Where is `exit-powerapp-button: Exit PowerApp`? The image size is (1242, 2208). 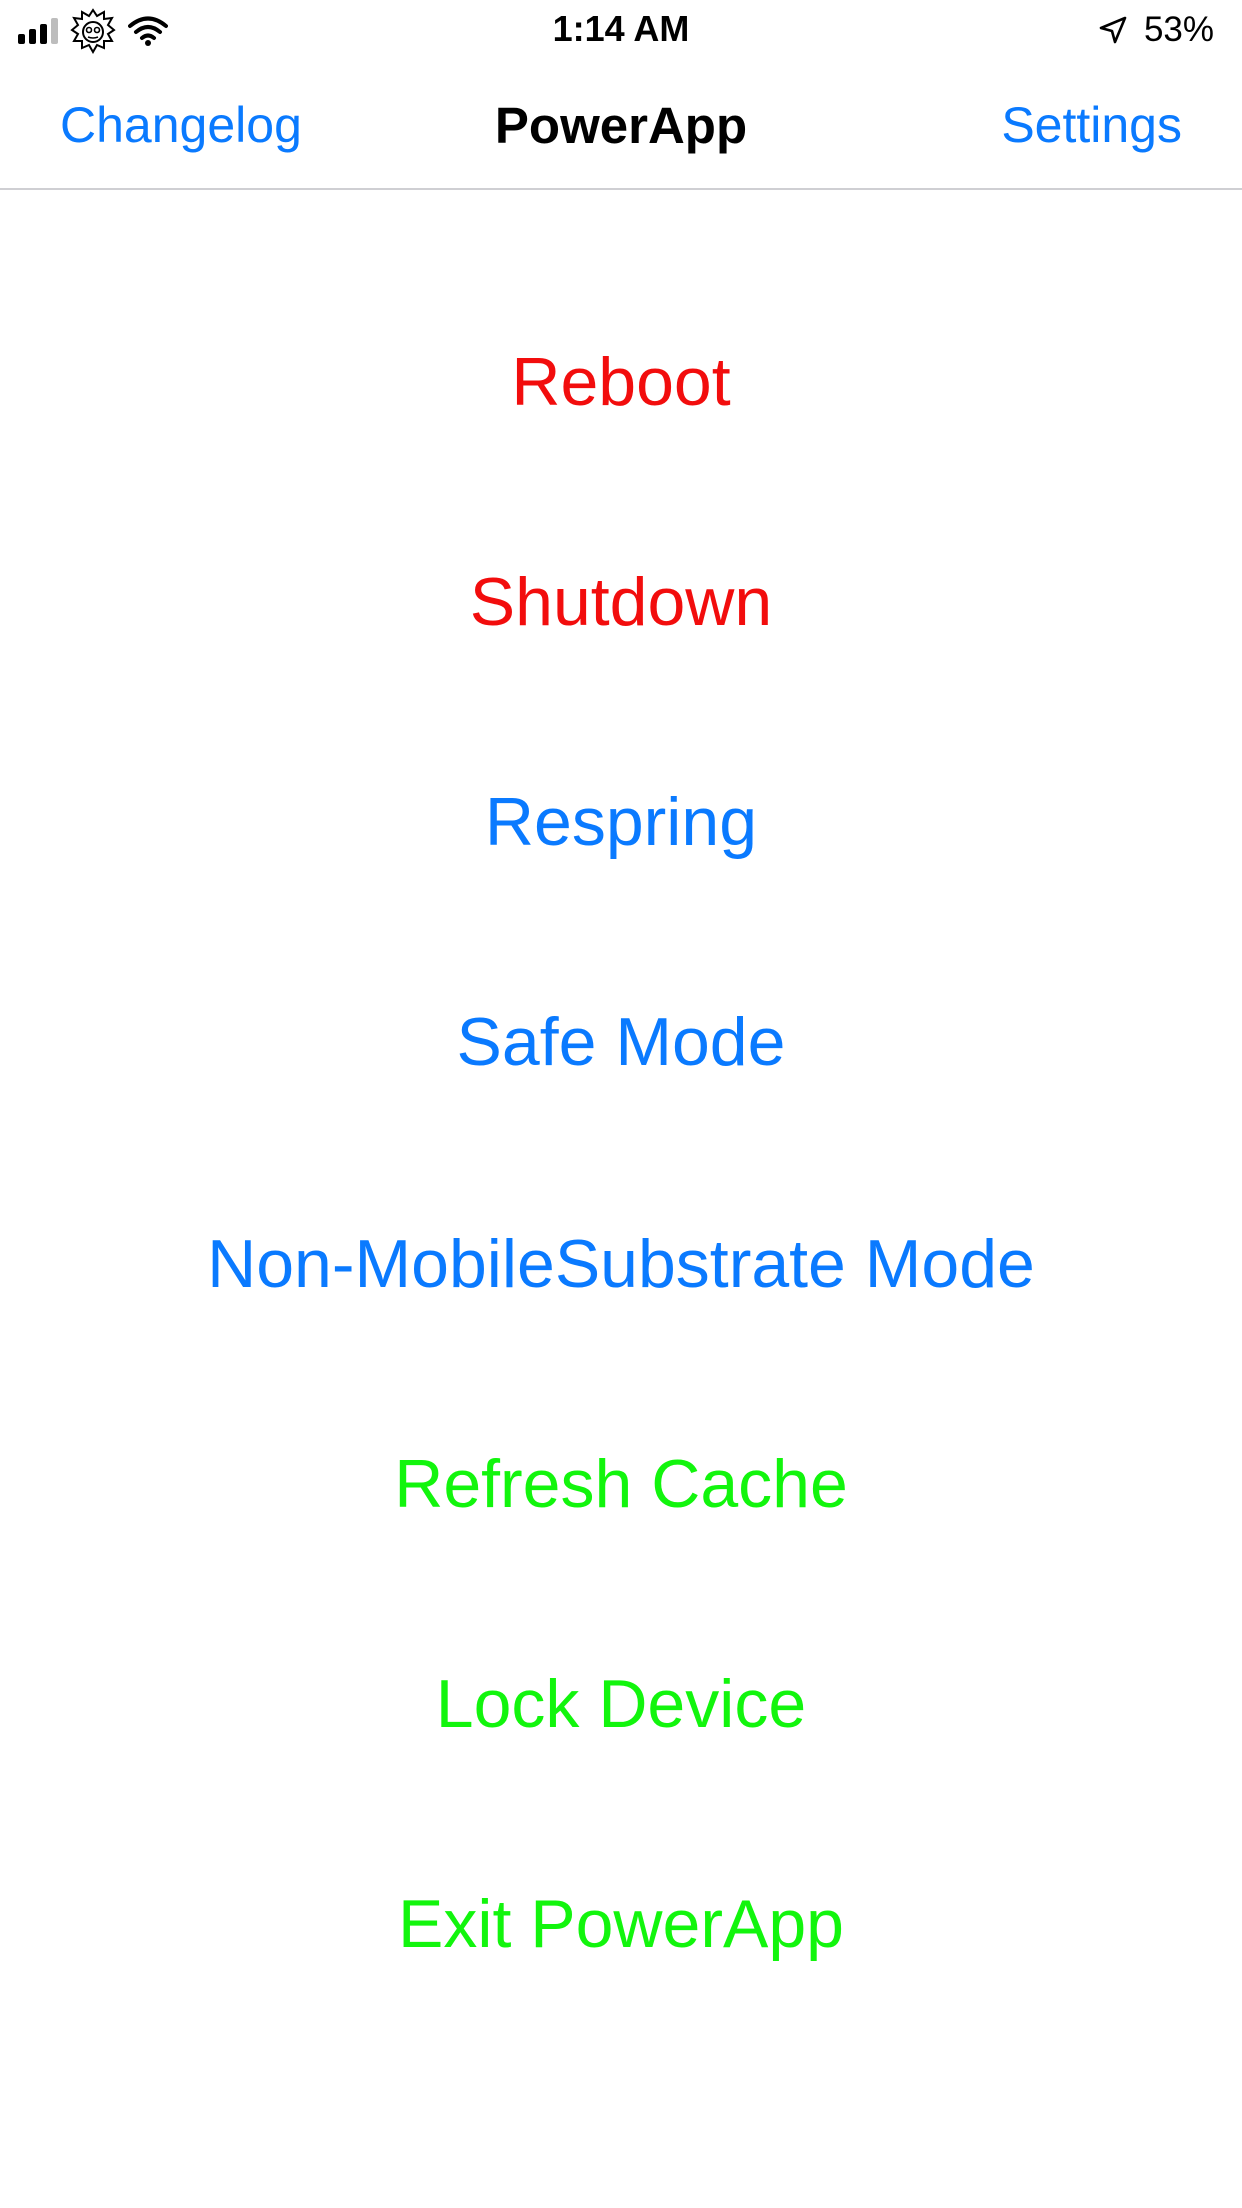 exit-powerapp-button: Exit PowerApp is located at coordinates (621, 1924).